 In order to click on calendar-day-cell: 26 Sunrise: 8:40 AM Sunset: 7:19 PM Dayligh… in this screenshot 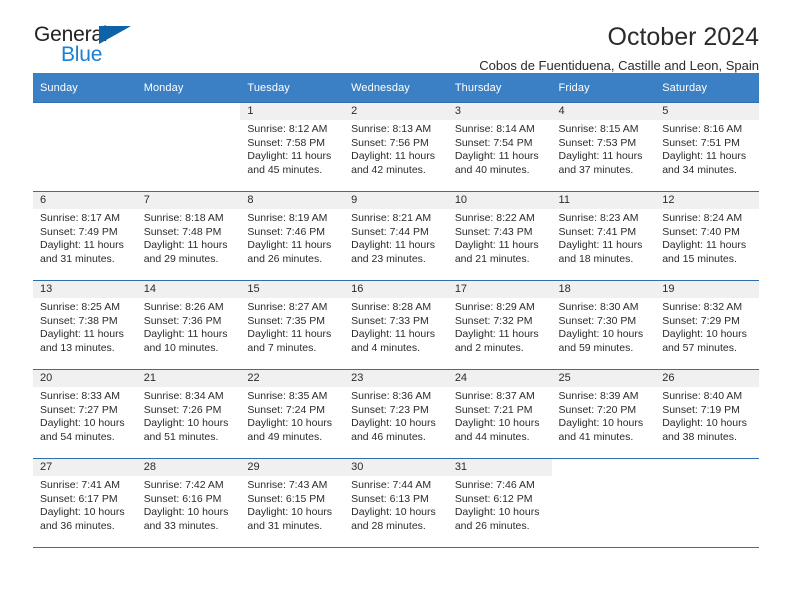, I will do `click(707, 414)`.